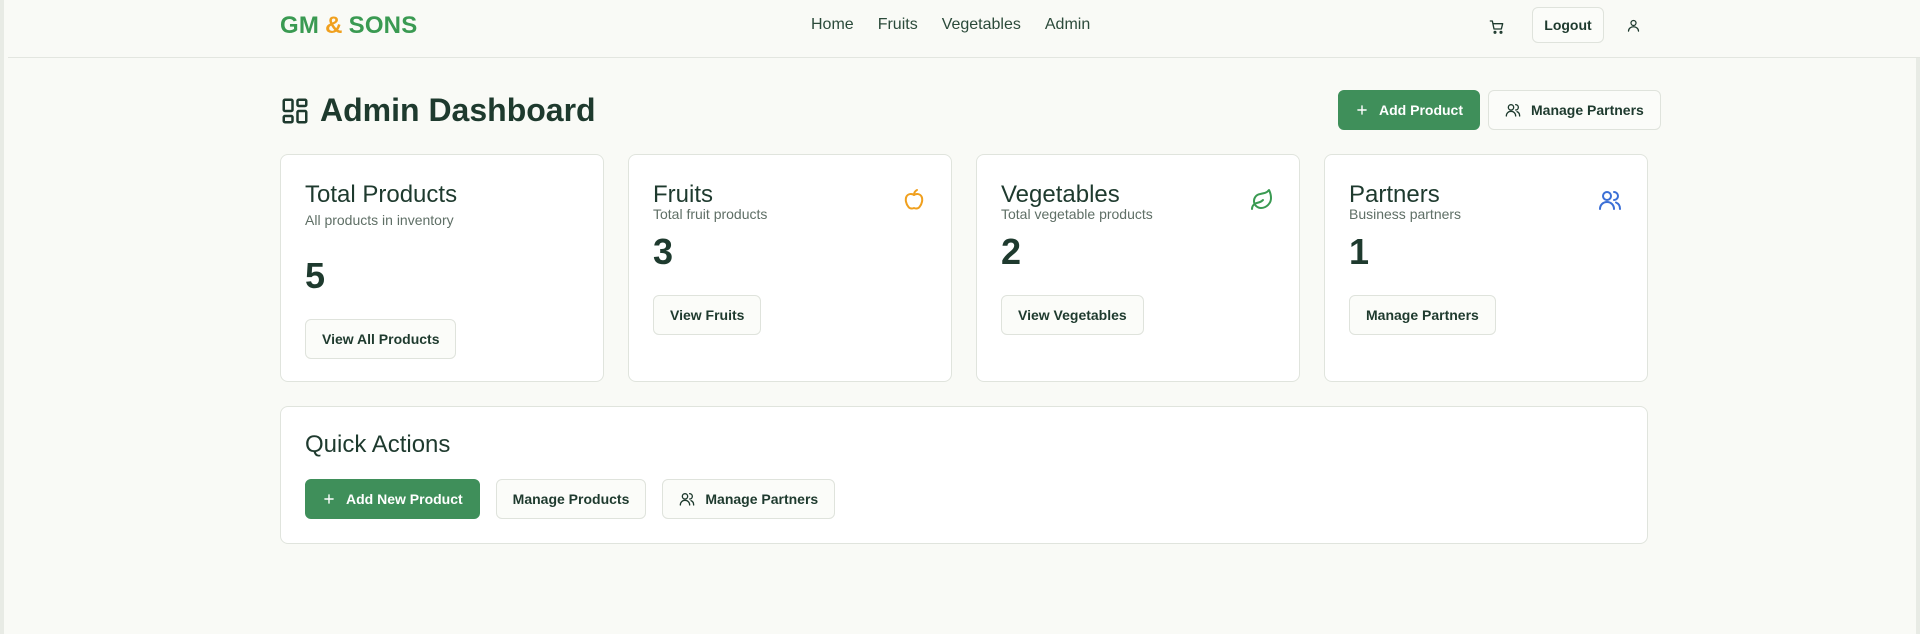  What do you see at coordinates (404, 499) in the screenshot?
I see `add-new-product-label: Add New Product` at bounding box center [404, 499].